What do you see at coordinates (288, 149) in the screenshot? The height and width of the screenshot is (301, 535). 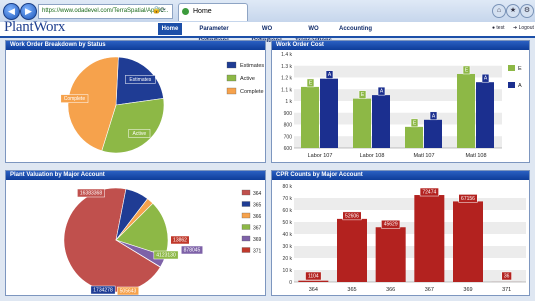 I see `y-tick-label: 600` at bounding box center [288, 149].